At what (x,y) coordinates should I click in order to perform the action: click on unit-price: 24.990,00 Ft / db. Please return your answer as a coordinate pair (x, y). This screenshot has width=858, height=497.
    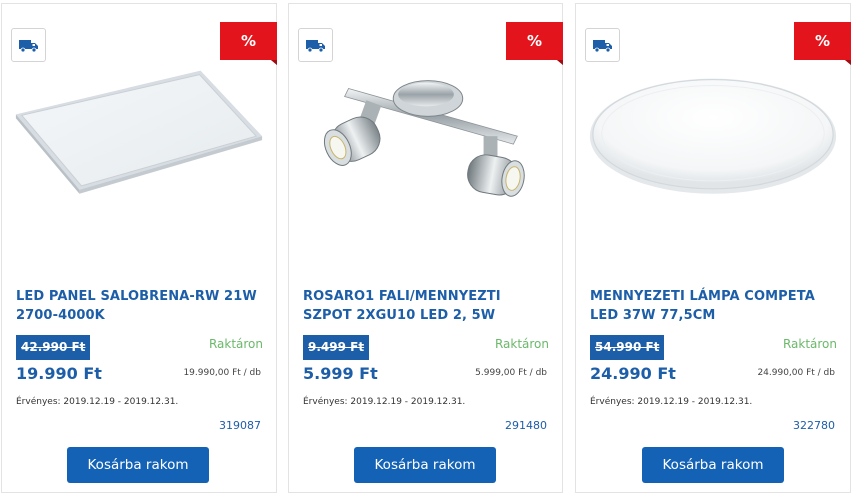
    Looking at the image, I should click on (796, 373).